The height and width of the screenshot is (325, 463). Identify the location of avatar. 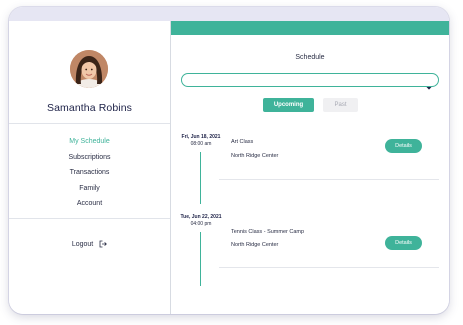
(89, 69).